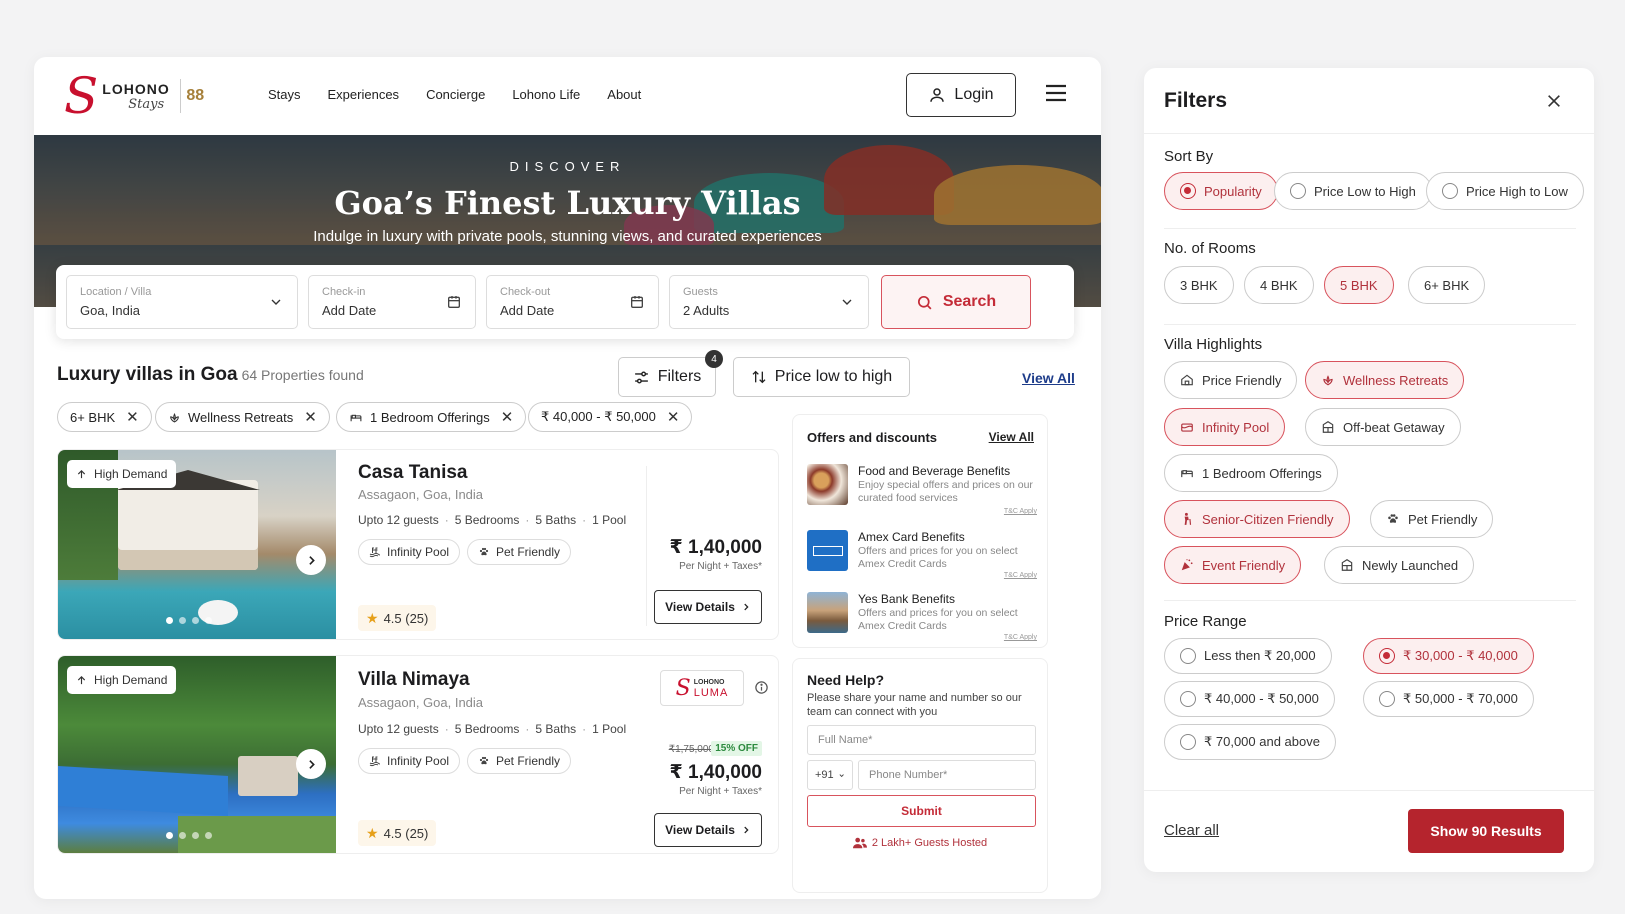 The height and width of the screenshot is (914, 1625). Describe the element at coordinates (821, 377) in the screenshot. I see `sort-button: Price low to high` at that location.